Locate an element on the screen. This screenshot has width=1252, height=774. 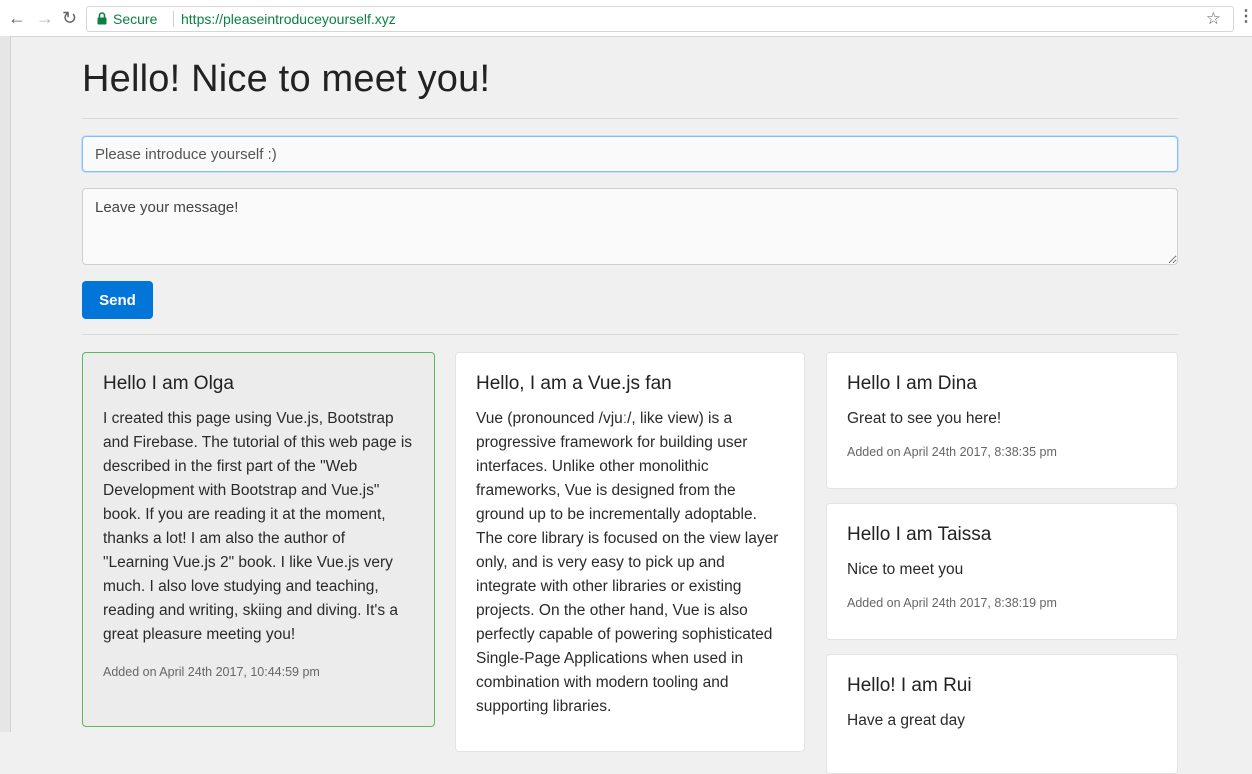
lock-icon is located at coordinates (102, 18).